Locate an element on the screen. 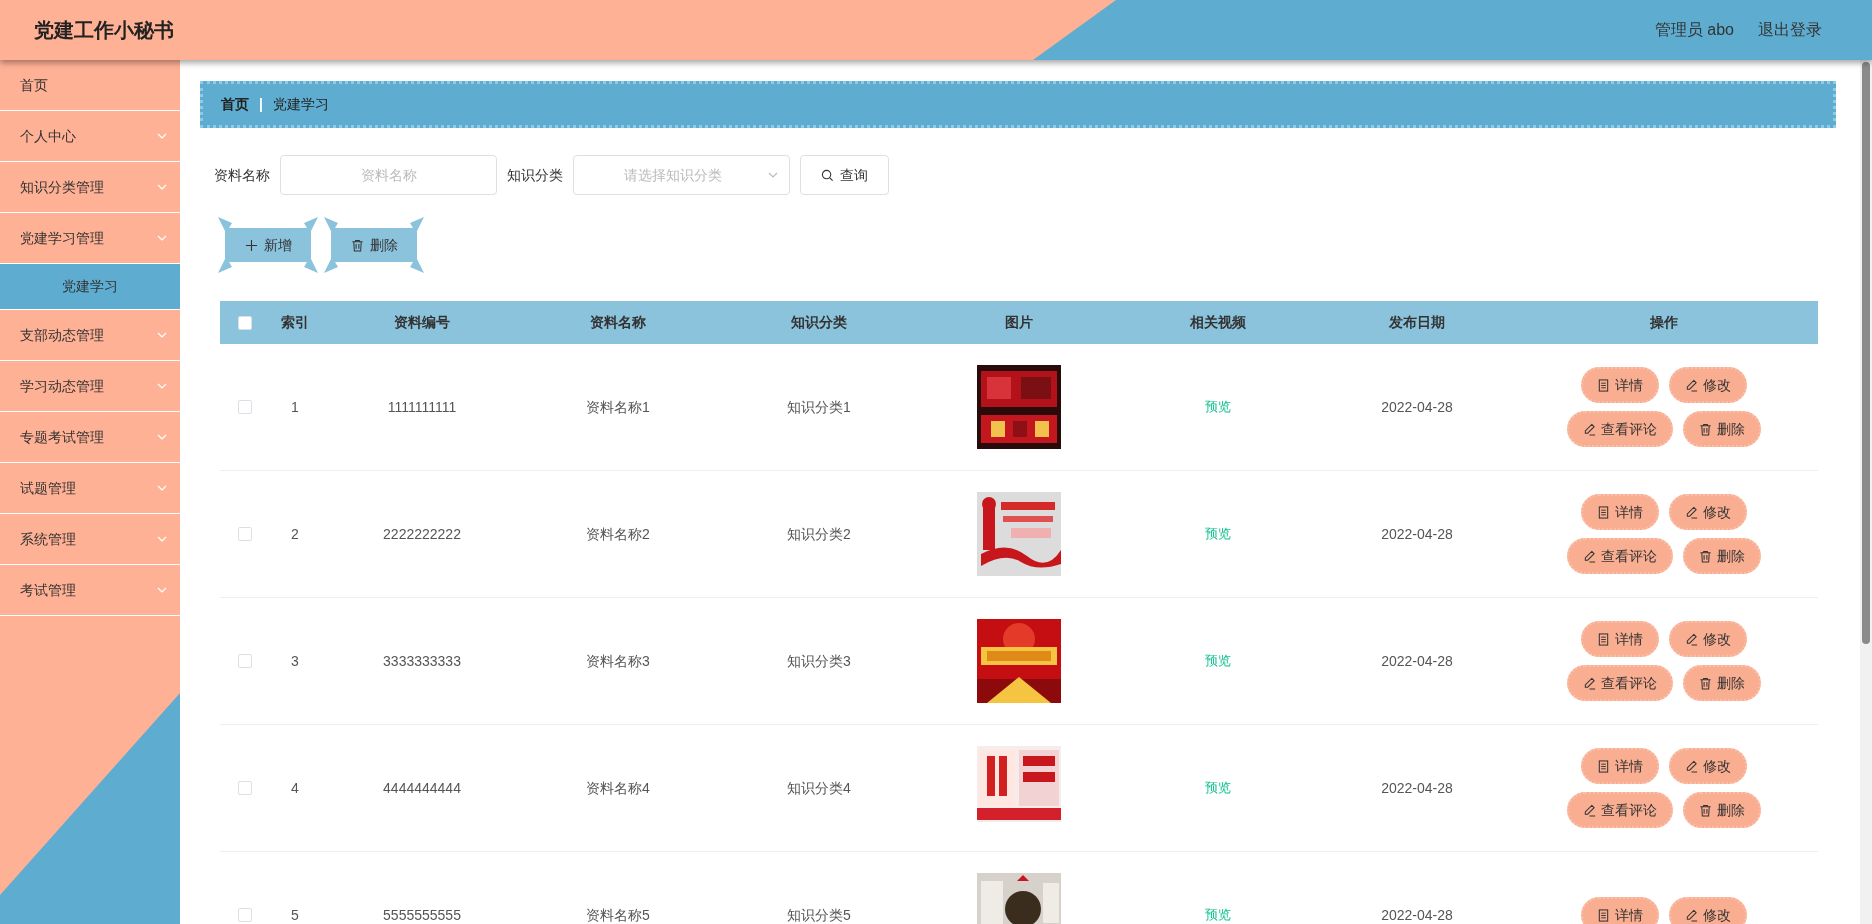 This screenshot has width=1872, height=924. input-field: 资料名称 is located at coordinates (388, 175).